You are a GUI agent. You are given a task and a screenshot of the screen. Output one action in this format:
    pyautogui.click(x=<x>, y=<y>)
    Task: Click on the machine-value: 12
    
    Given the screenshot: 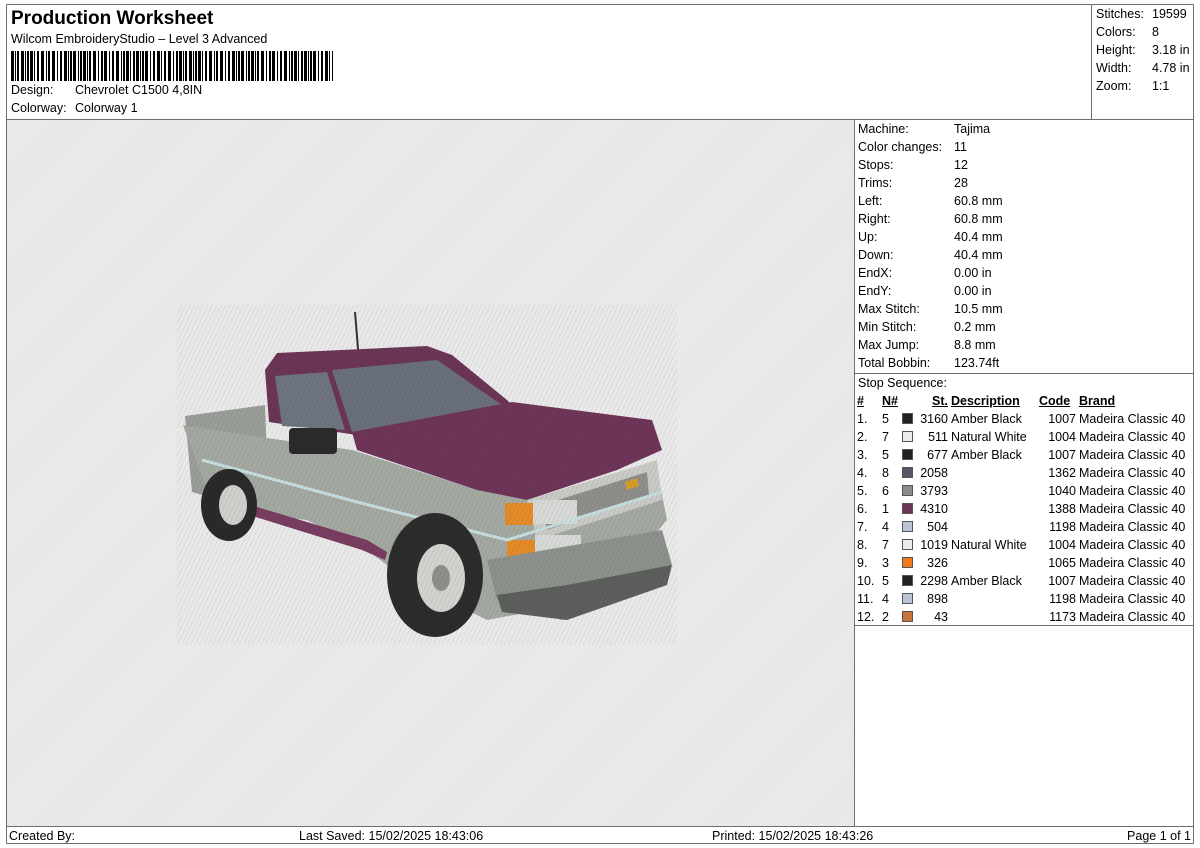 What is the action you would take?
    pyautogui.click(x=961, y=165)
    